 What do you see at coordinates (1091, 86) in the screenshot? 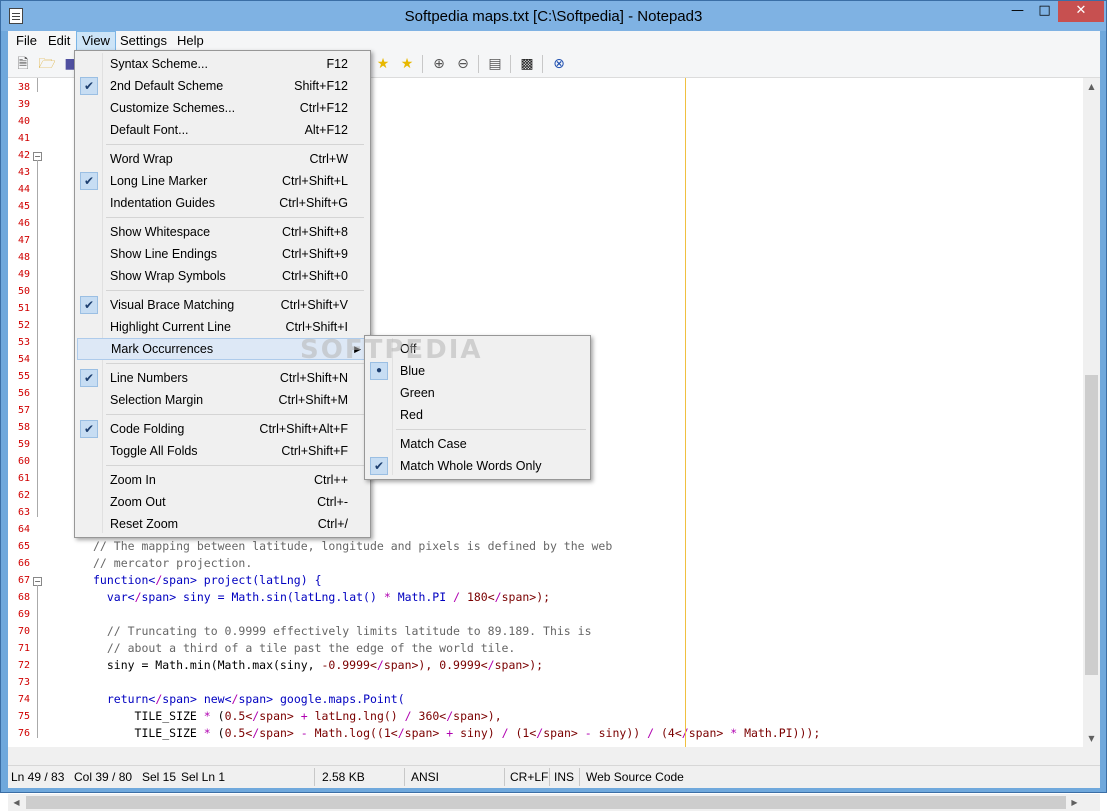
I see `scroll-up-icon: ▲` at bounding box center [1091, 86].